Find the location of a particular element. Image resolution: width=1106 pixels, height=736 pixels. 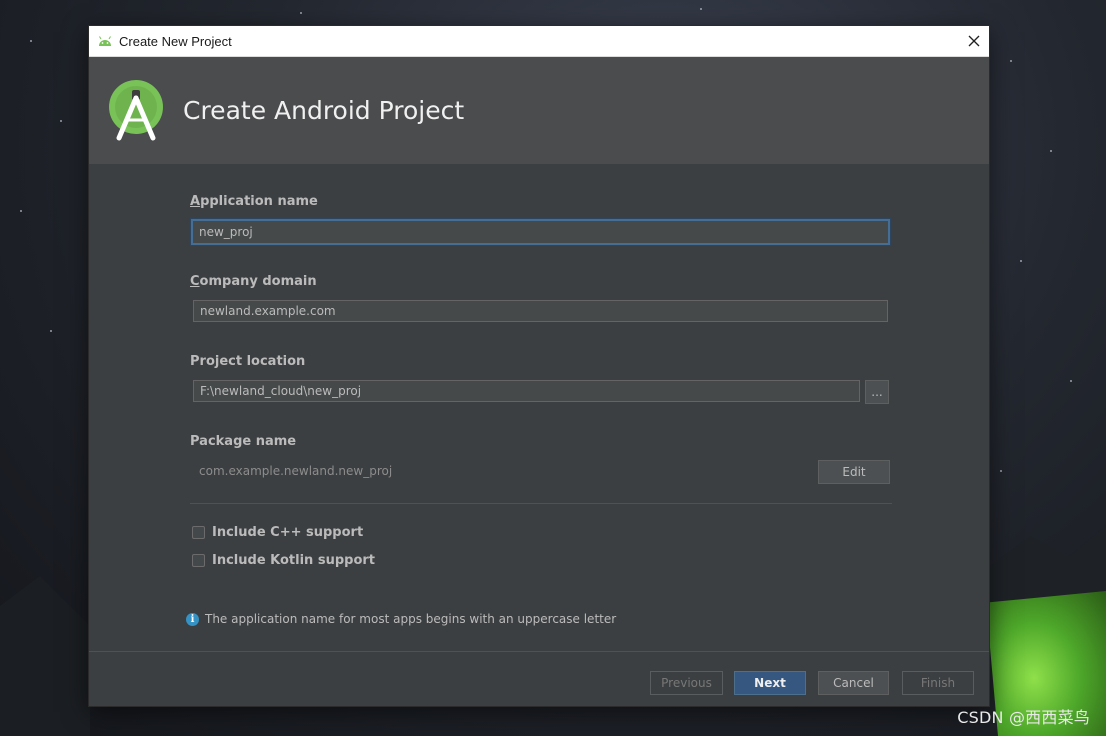

package-name-value: com.example.newland.new_proj is located at coordinates (296, 471).